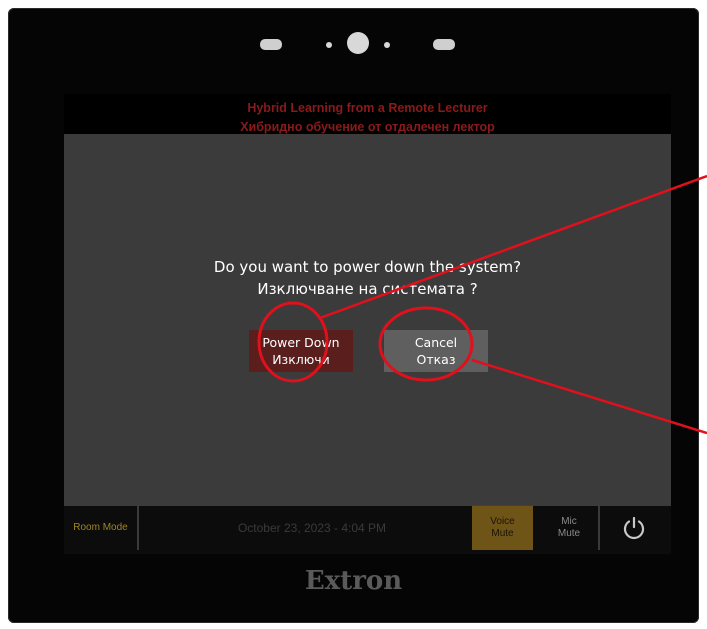 The image size is (707, 629). Describe the element at coordinates (301, 359) in the screenshot. I see `power-down-label-line2: Изключи` at that location.